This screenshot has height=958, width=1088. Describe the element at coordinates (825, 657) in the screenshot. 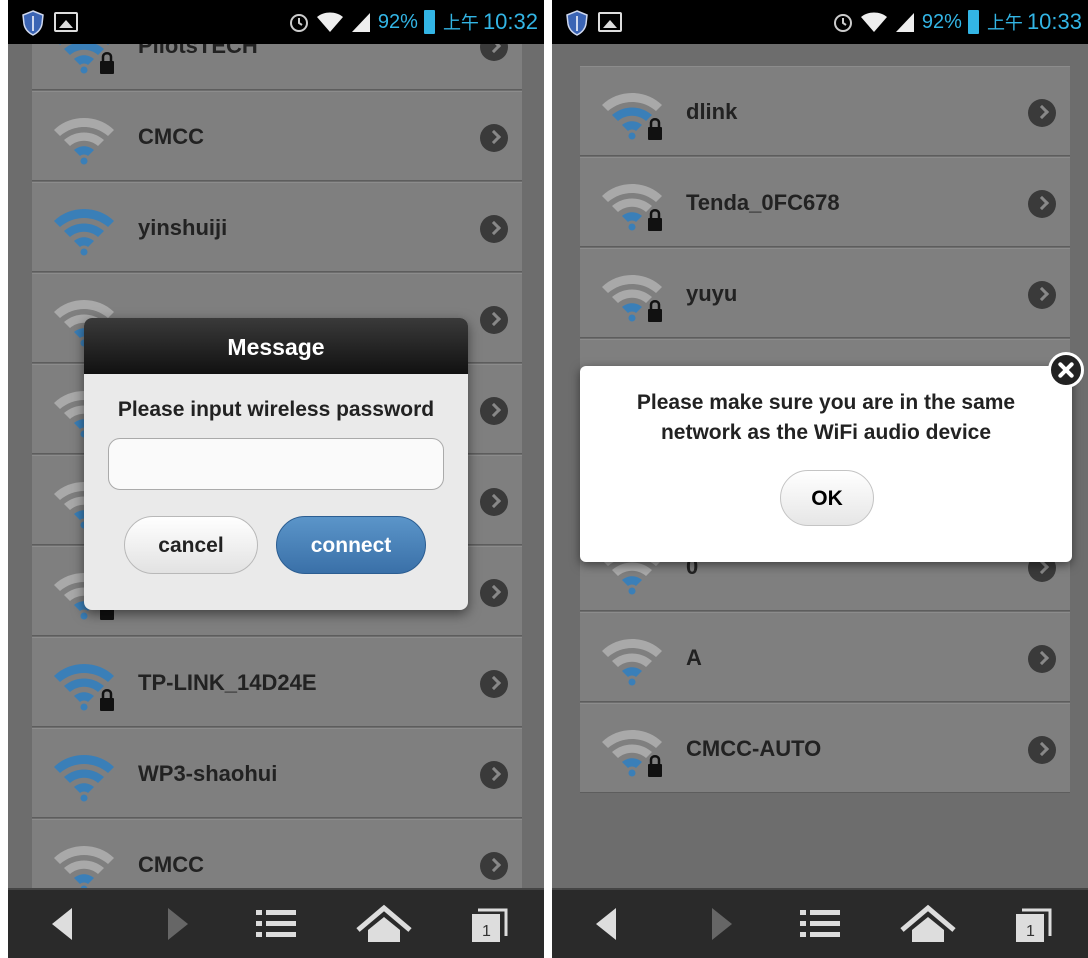

I see `network-row: A` at that location.